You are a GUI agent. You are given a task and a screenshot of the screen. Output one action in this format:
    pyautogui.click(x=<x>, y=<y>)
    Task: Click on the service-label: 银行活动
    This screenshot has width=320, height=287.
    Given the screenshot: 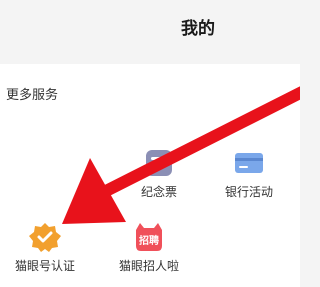 What is the action you would take?
    pyautogui.click(x=248, y=192)
    